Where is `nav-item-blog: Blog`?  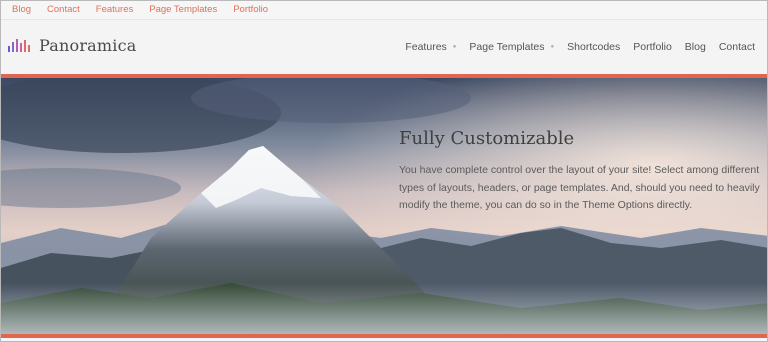 nav-item-blog: Blog is located at coordinates (695, 47).